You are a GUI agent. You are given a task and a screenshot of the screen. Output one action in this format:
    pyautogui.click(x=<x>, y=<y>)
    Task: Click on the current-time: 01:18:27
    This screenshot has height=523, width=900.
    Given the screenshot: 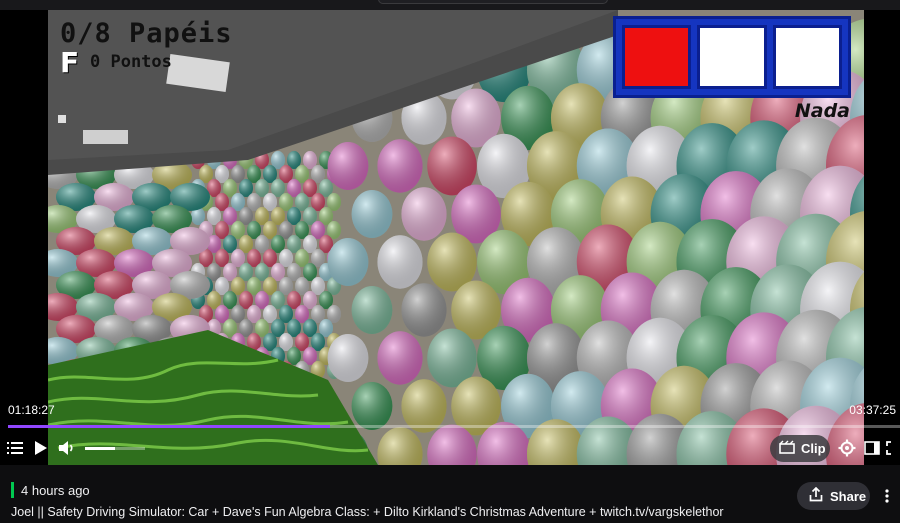 What is the action you would take?
    pyautogui.click(x=31, y=410)
    